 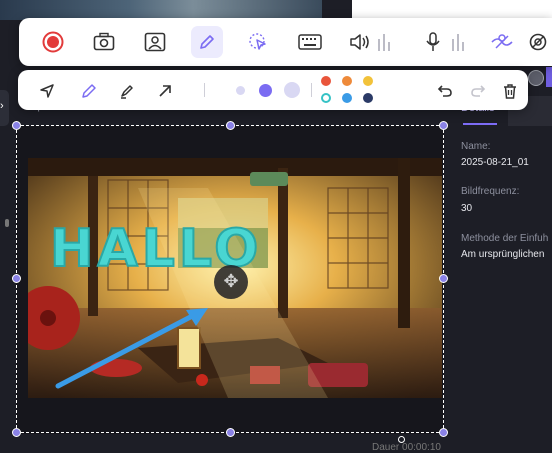 What do you see at coordinates (16, 125) in the screenshot?
I see `resize-handle-top-left` at bounding box center [16, 125].